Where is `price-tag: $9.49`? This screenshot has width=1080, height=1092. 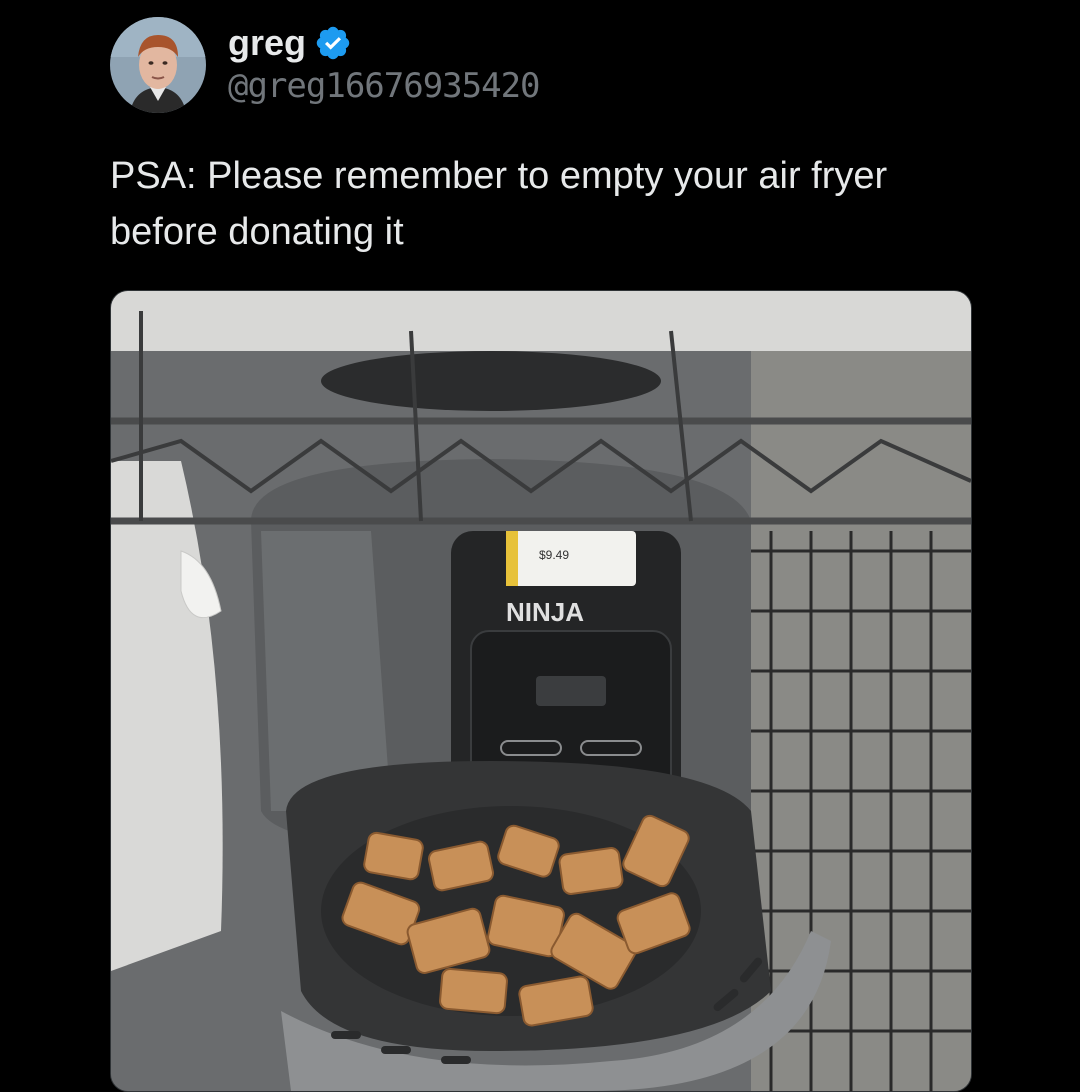
price-tag: $9.49 is located at coordinates (554, 555).